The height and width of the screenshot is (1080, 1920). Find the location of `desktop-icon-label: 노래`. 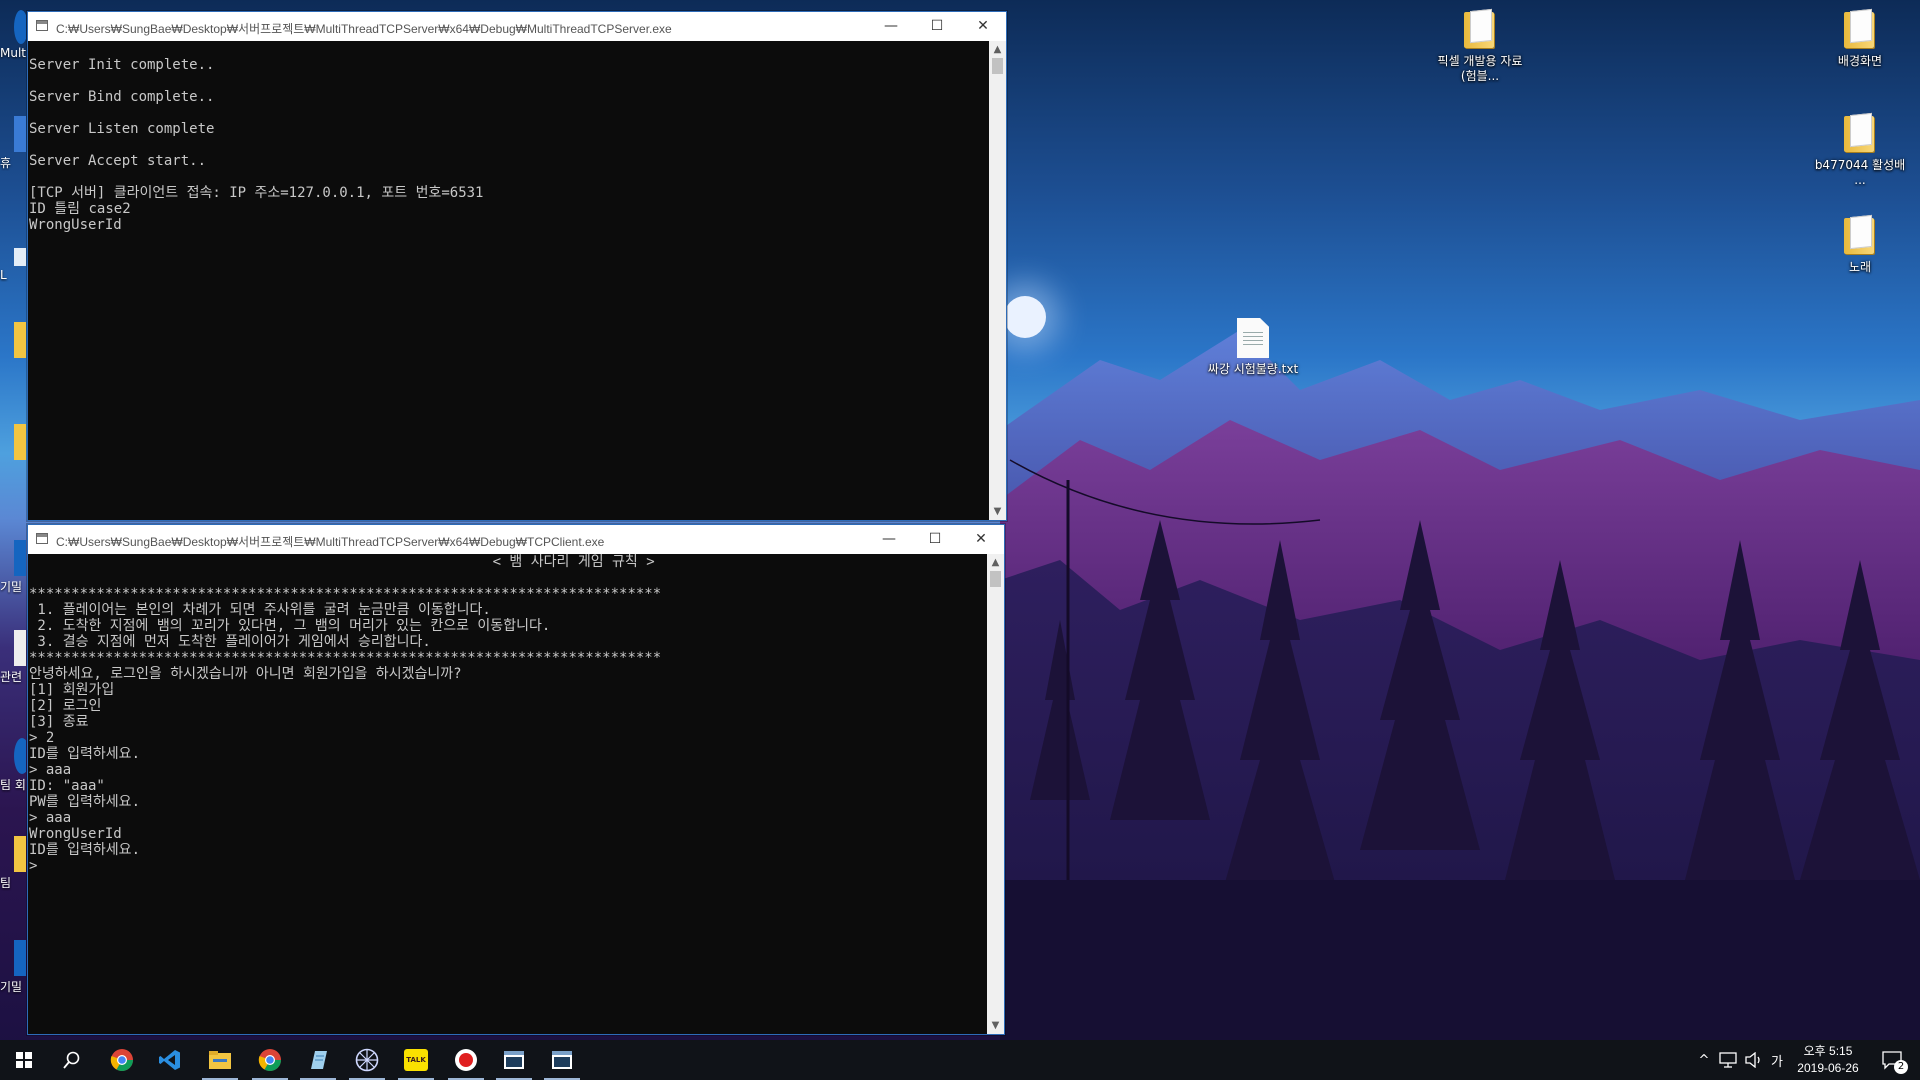

desktop-icon-label: 노래 is located at coordinates (1860, 267).